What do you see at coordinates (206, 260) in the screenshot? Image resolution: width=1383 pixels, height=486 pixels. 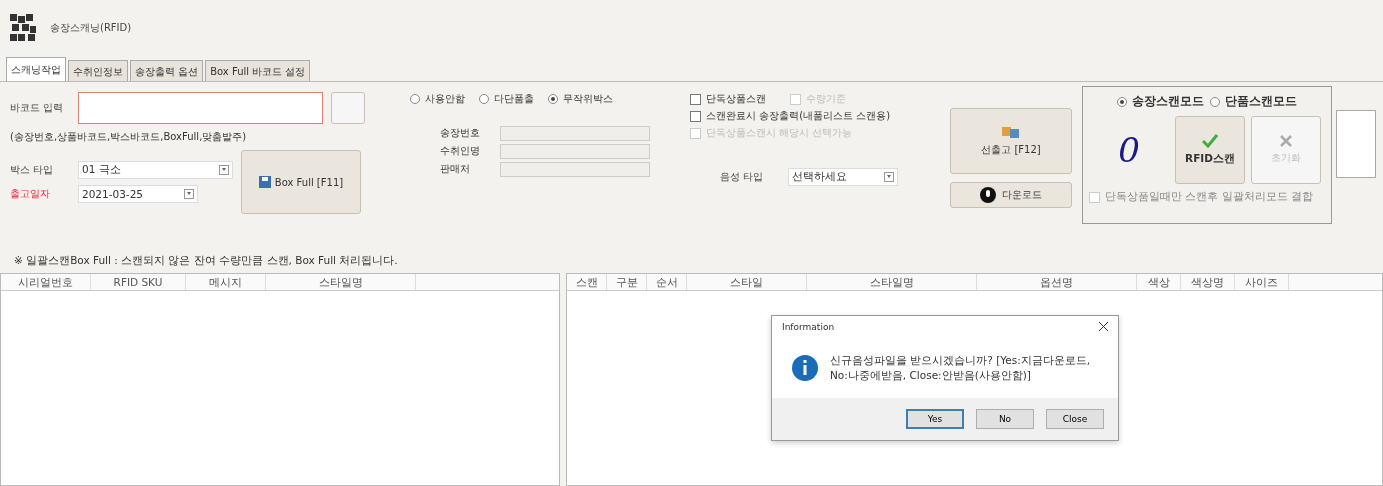 I see `notice-text: ※ 일괄스캔Box Full : 스캔되지 않은 잔여 수량만큼 스캔, Box Full 처리됩니다.` at bounding box center [206, 260].